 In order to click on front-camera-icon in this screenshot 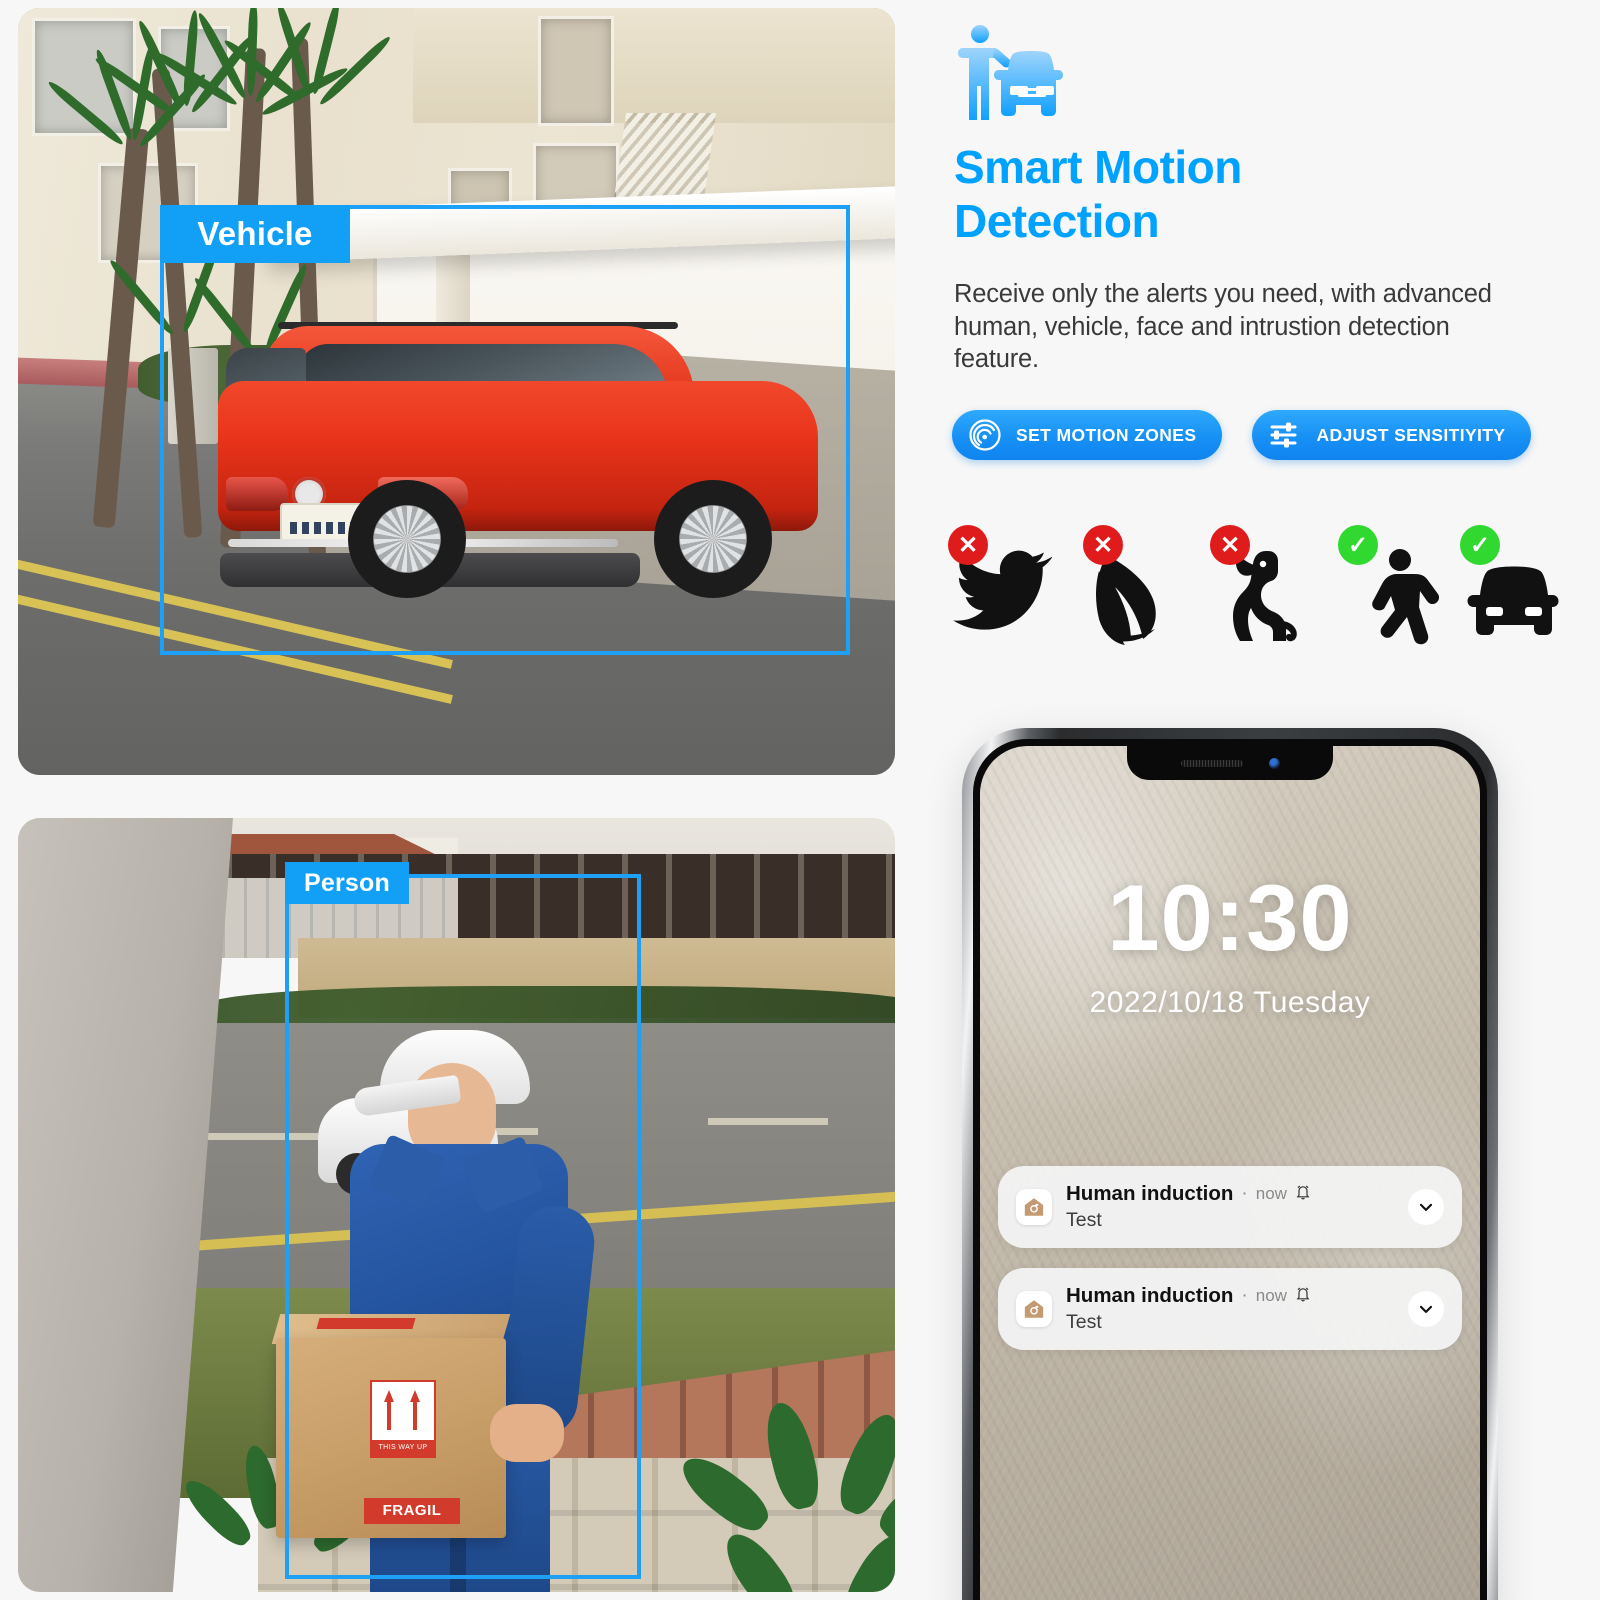, I will do `click(1274, 763)`.